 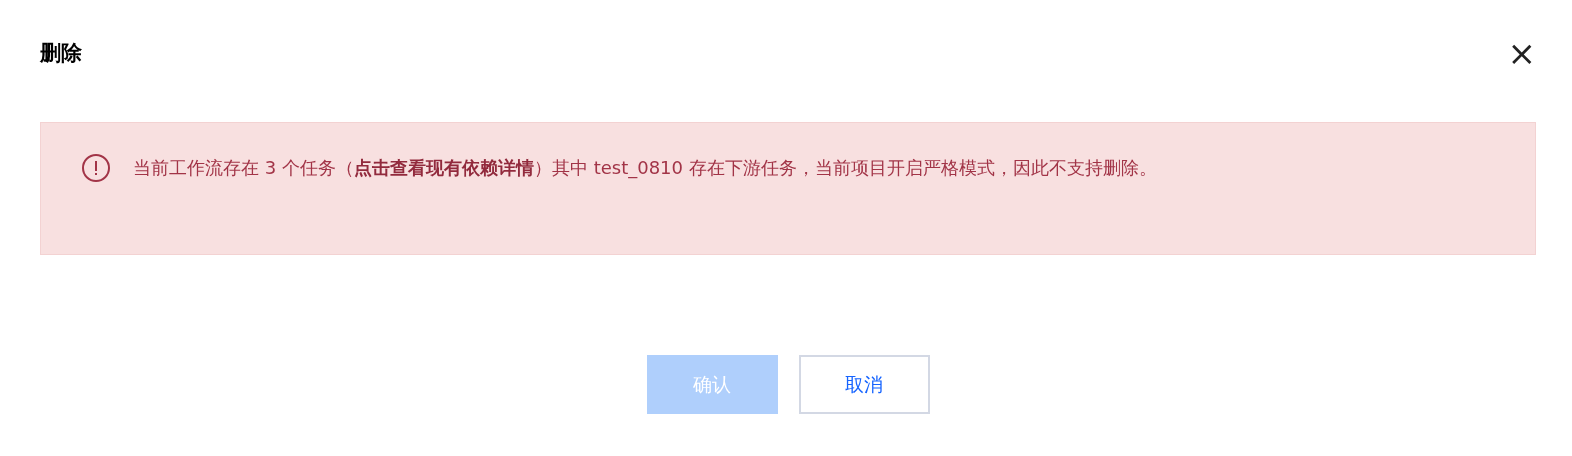 I want to click on alert-message: 当前工作流存在 3 个任务（点击查看现有依赖详情）其中 test_0810 存在下游任务，当前项目开启严格模式，因此不支持删除。, so click(x=645, y=168).